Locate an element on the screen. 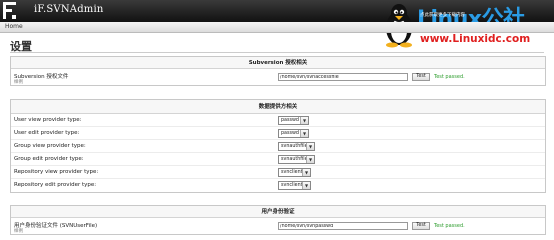 This screenshot has width=554, height=240. provider-label: Repository view provider type: is located at coordinates (56, 172).